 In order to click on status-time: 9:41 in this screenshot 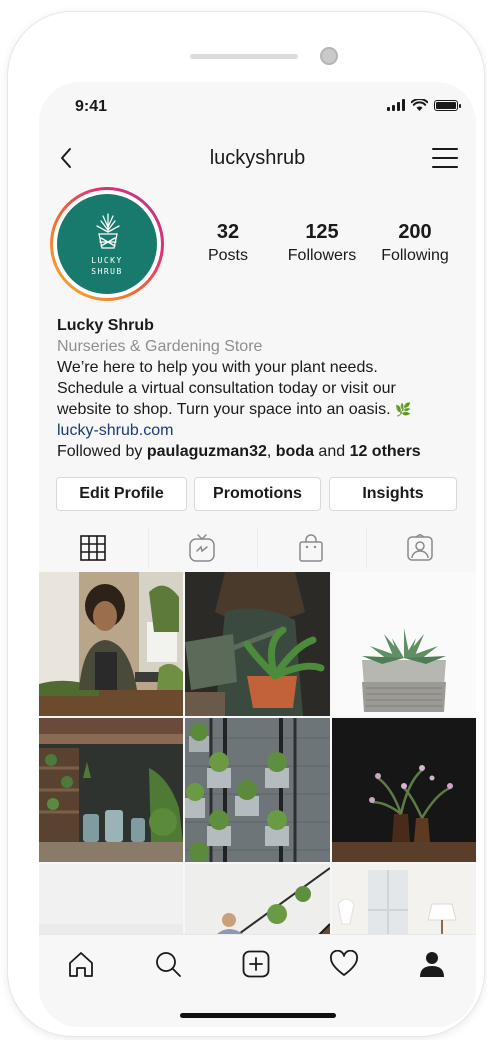, I will do `click(91, 106)`.